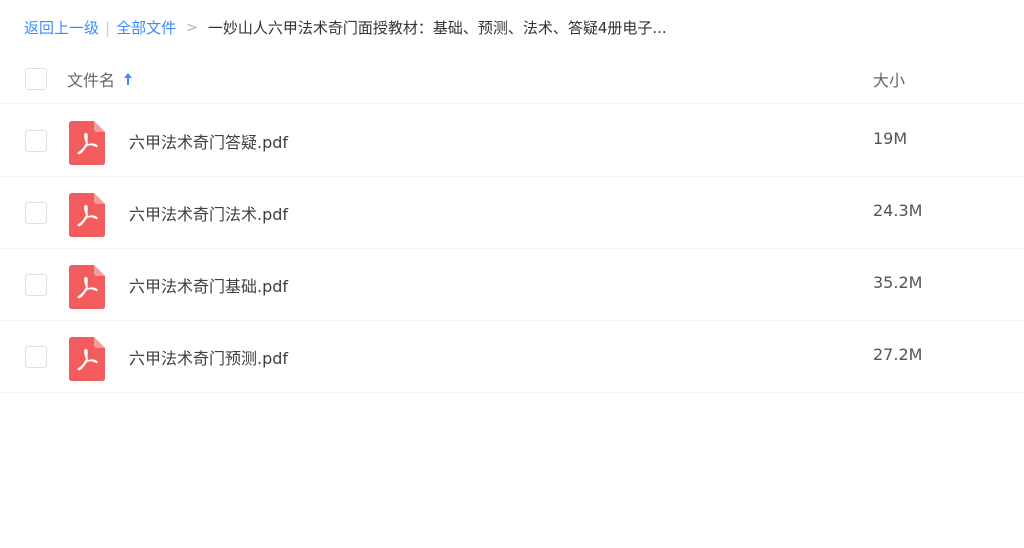 This screenshot has height=548, width=1024. I want to click on file-name: 六甲法术奇门预测.pdf, so click(208, 357).